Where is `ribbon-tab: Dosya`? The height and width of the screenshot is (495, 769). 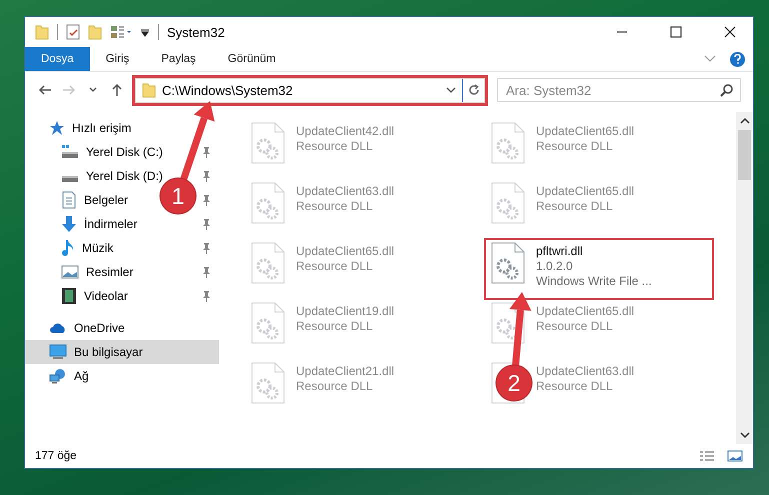
ribbon-tab: Dosya is located at coordinates (57, 59).